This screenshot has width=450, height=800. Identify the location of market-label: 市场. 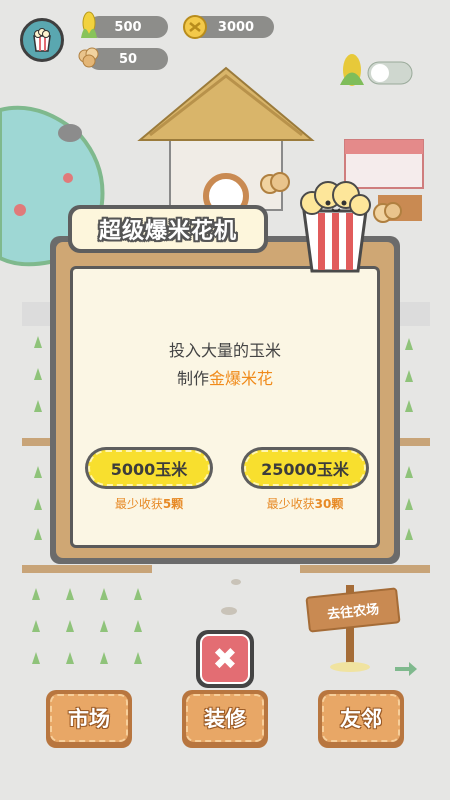
(89, 718).